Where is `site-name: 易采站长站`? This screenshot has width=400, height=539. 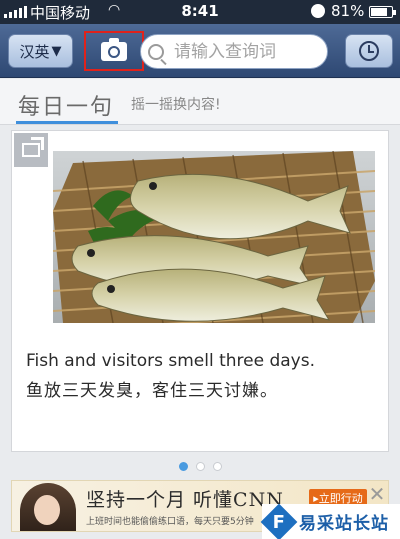
site-name: 易采站长站 is located at coordinates (344, 524).